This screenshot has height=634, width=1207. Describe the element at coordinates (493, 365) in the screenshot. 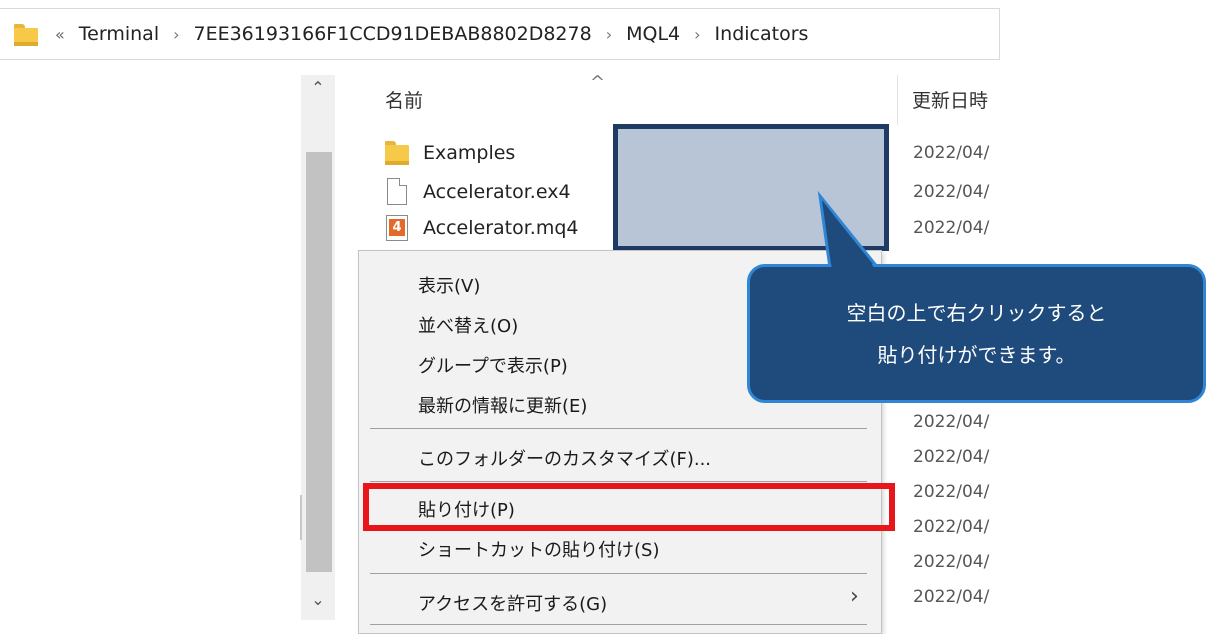

I see `menu-item-group-by: グループで表示(P)` at that location.